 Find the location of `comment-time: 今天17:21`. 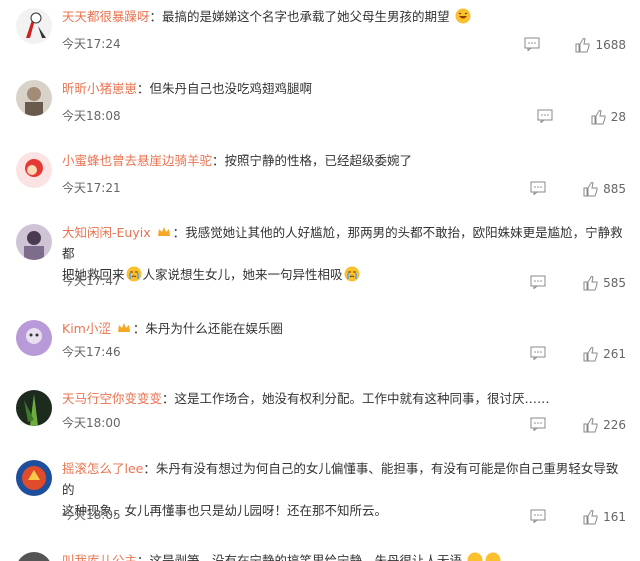

comment-time: 今天17:21 is located at coordinates (91, 188).